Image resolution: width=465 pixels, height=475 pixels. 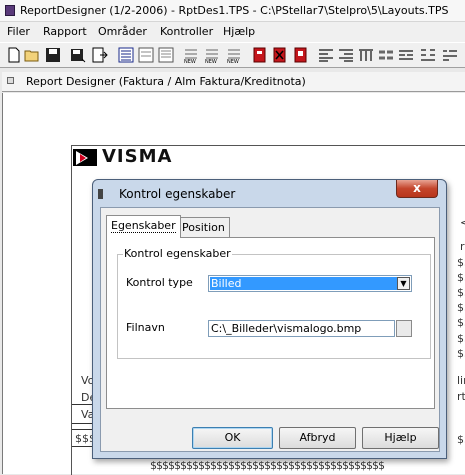 What do you see at coordinates (126, 55) in the screenshot?
I see `list-icon` at bounding box center [126, 55].